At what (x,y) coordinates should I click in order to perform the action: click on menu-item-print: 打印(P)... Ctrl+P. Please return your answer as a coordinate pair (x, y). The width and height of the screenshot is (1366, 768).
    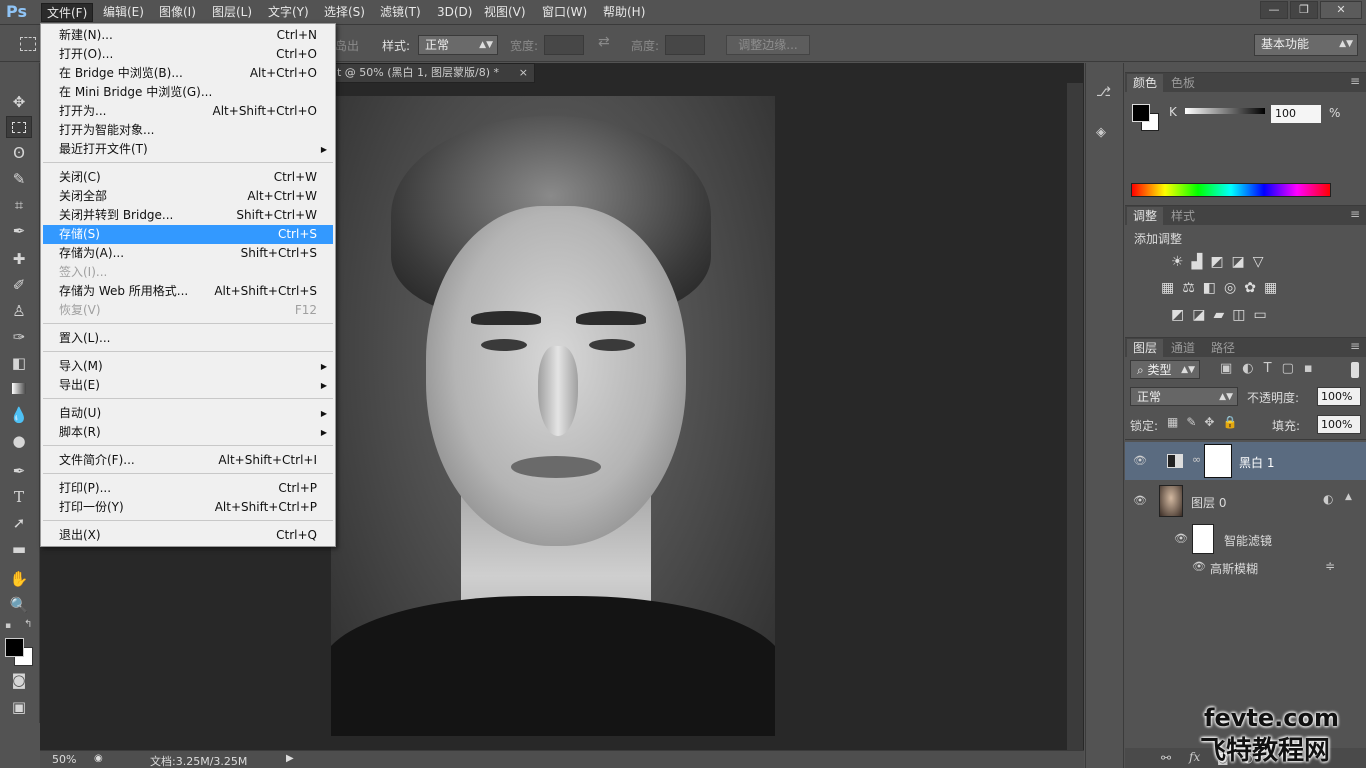
    Looking at the image, I should click on (188, 488).